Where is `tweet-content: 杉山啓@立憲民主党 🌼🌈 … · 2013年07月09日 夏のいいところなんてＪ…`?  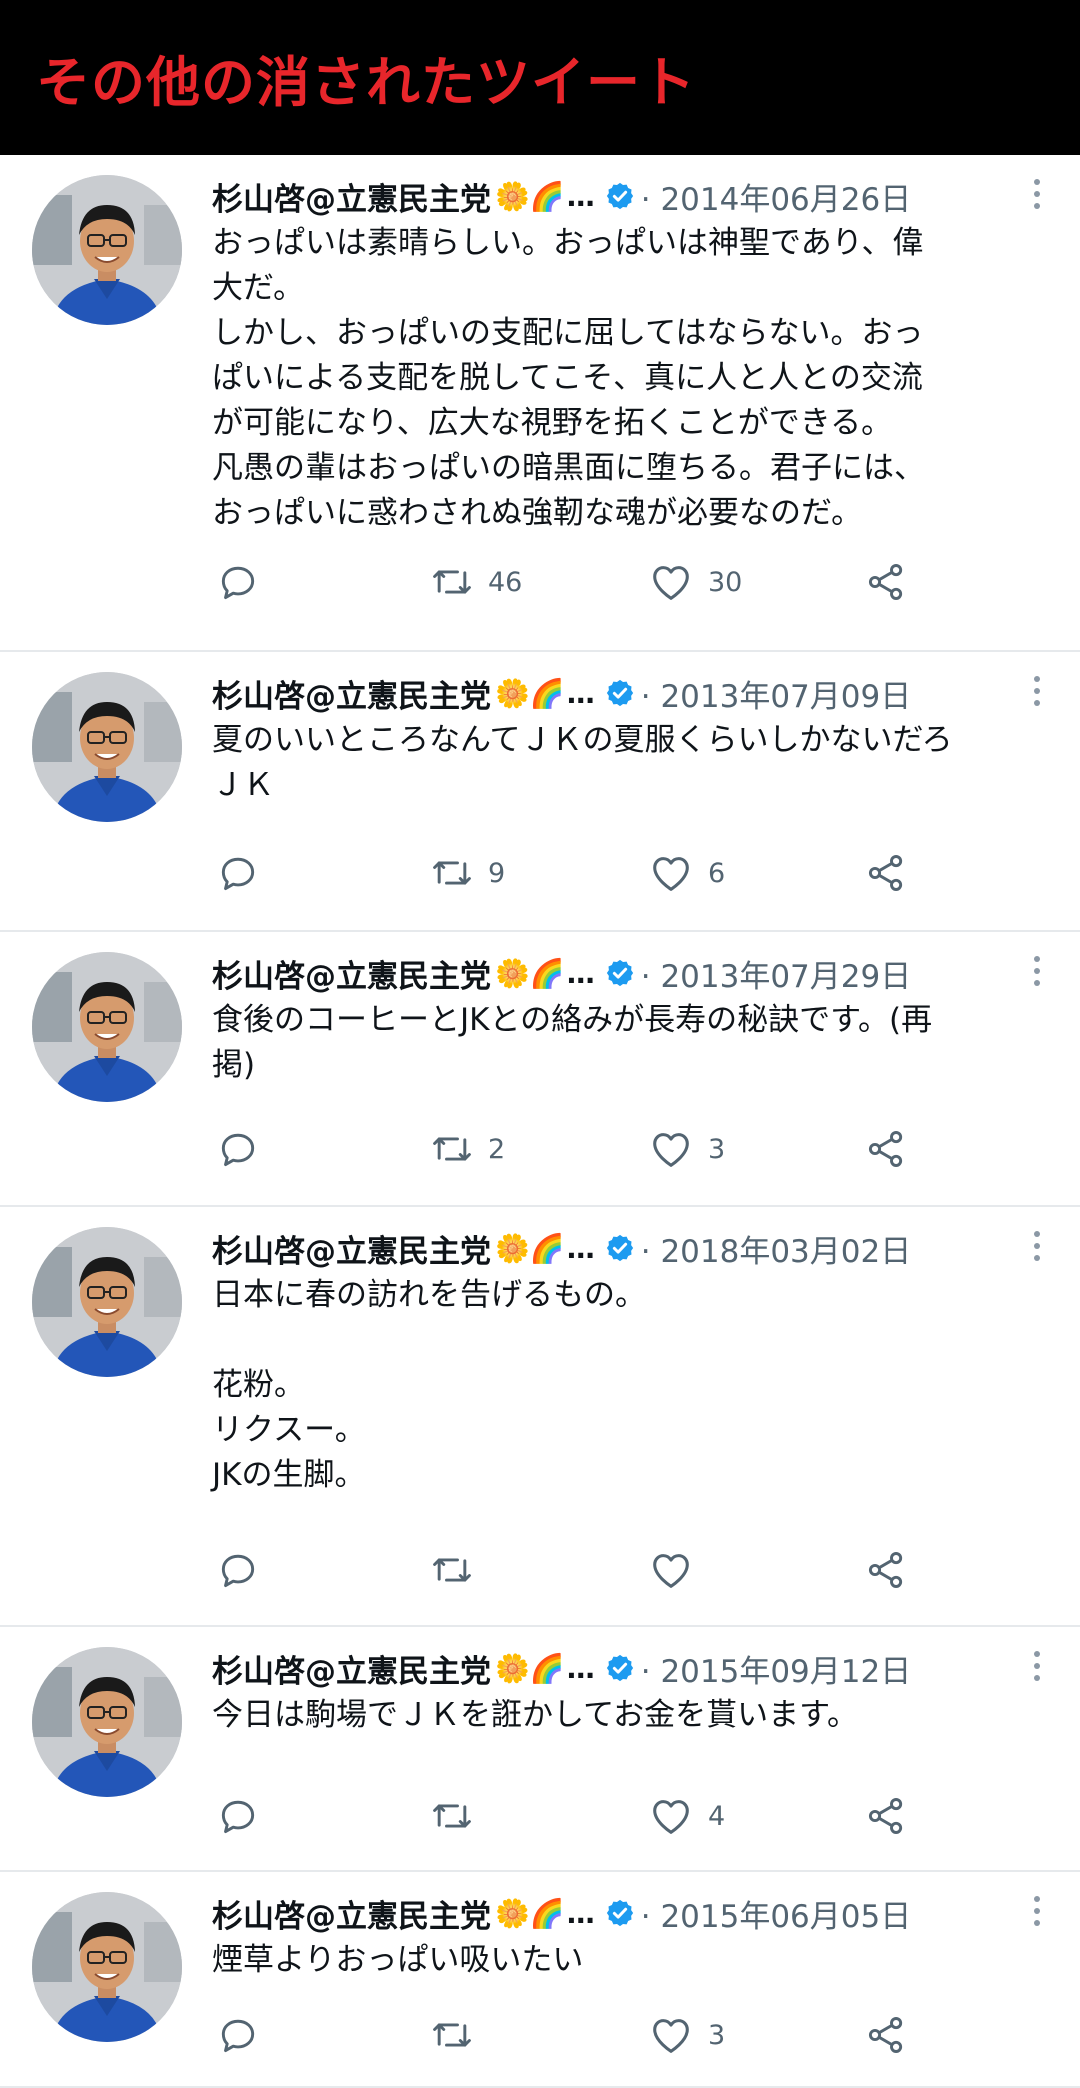
tweet-content: 杉山啓@立憲民主党 🌼🌈 … · 2013年07月09日 夏のいいところなんてＪ… is located at coordinates (636, 738).